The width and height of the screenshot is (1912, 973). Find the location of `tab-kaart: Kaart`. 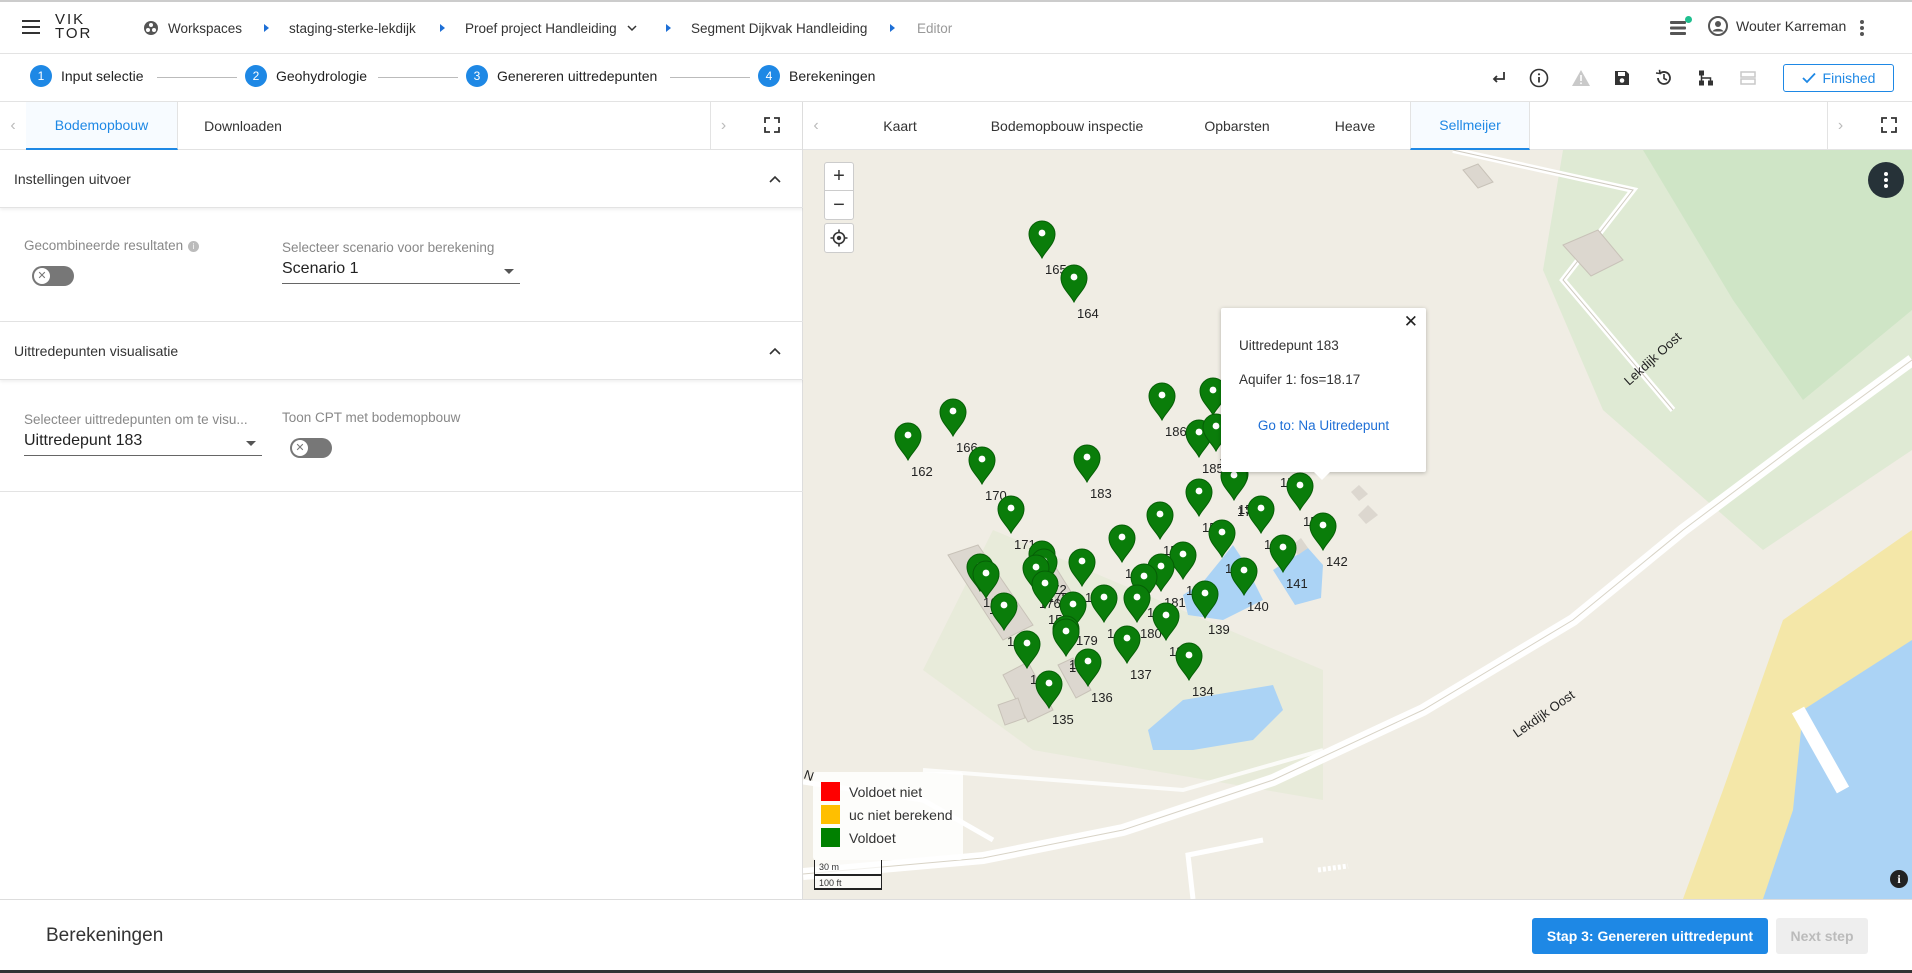

tab-kaart: Kaart is located at coordinates (900, 126).